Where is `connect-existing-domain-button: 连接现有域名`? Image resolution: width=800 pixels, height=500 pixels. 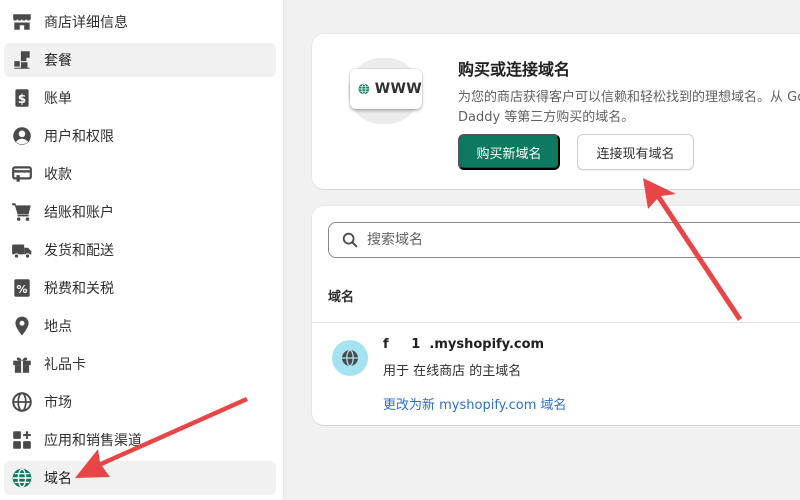
connect-existing-domain-button: 连接现有域名 is located at coordinates (635, 152).